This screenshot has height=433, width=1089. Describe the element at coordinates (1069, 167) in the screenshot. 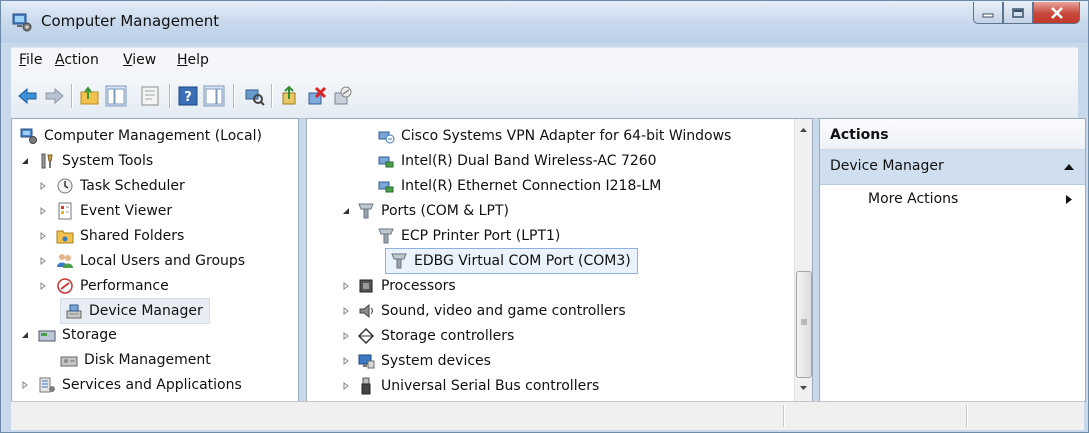

I see `collapse-up-arrow-icon` at that location.